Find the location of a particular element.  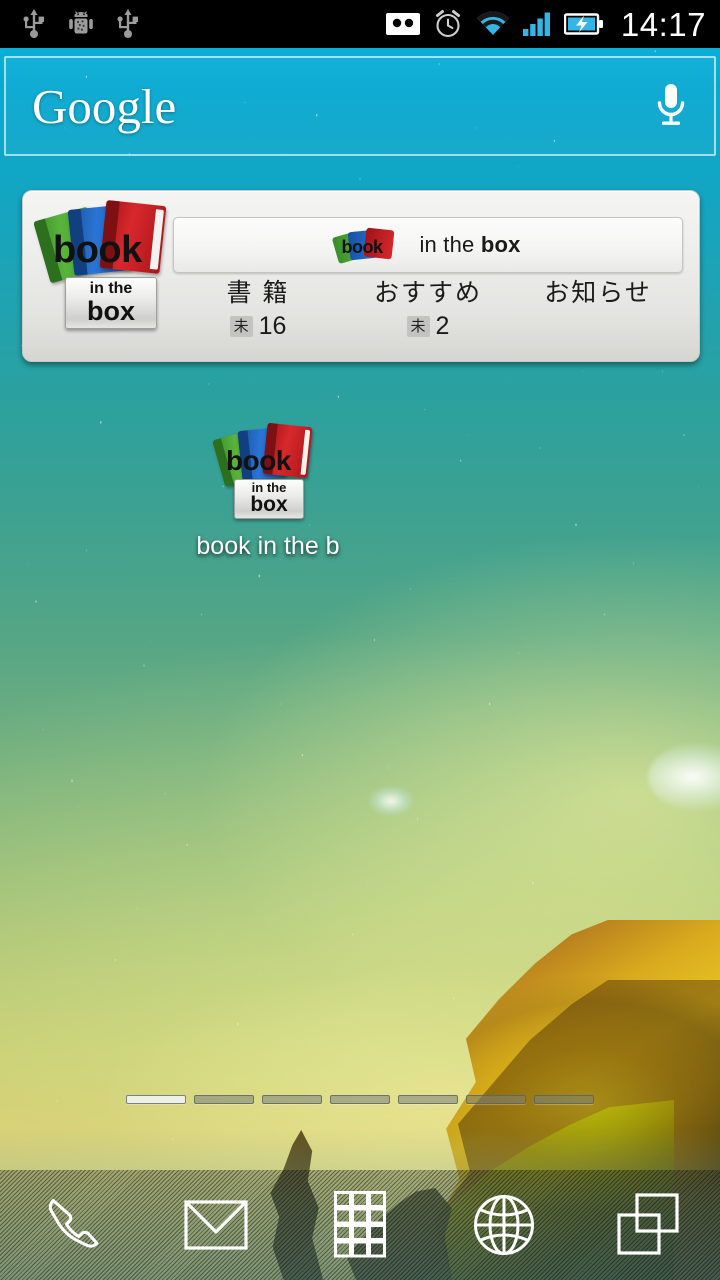

bitb-header-label-light: in the is located at coordinates (450, 244).